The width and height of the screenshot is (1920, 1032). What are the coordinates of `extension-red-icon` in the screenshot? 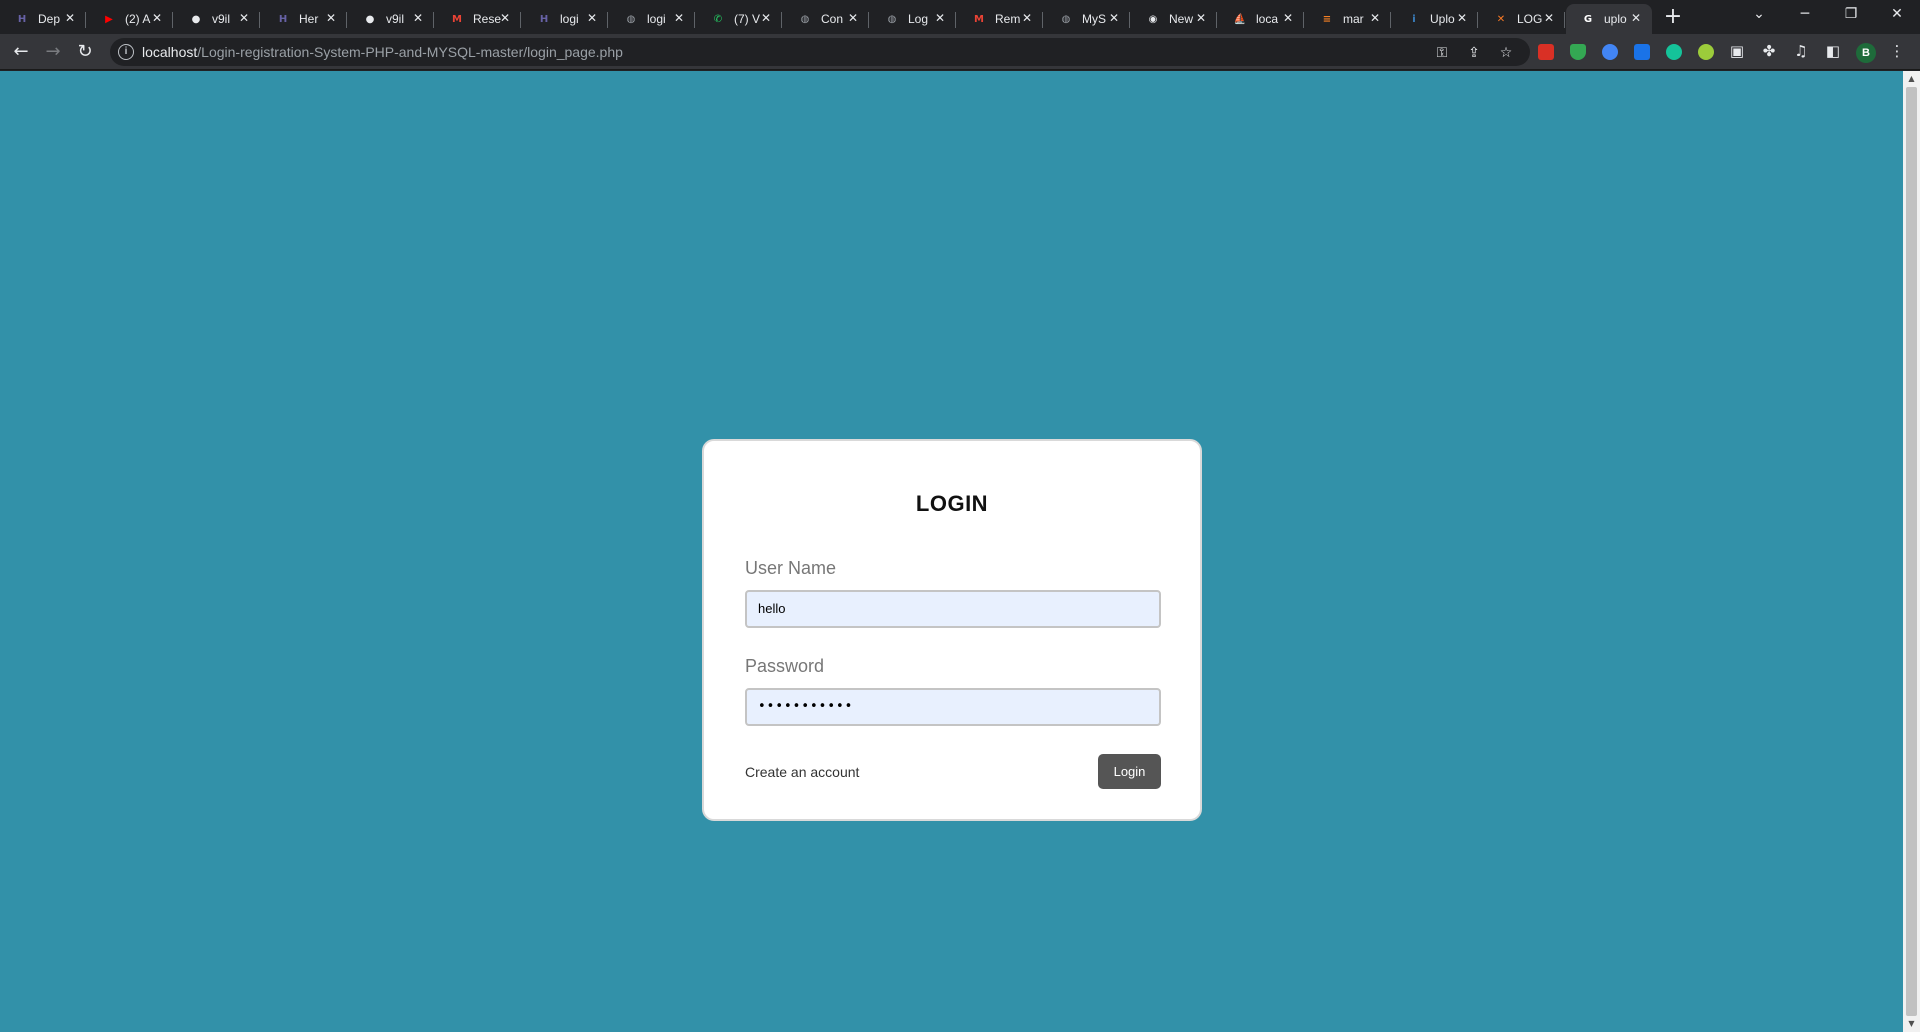 It's located at (1546, 52).